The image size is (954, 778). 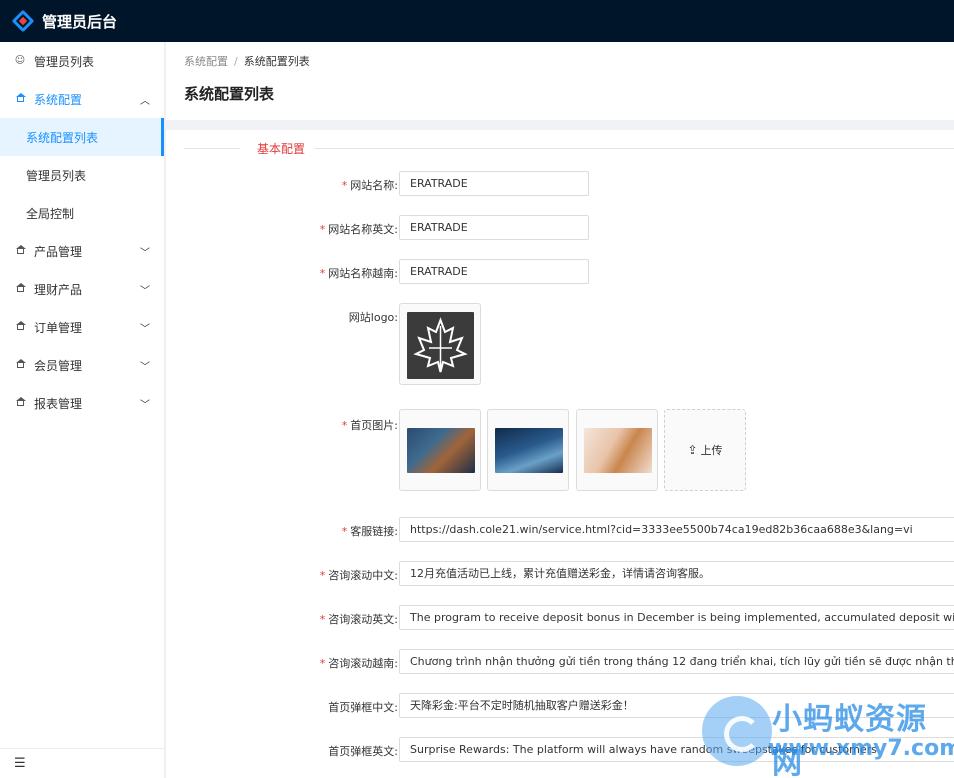 I want to click on sidebar-item-system-config: 系统配置 ︿, so click(x=82, y=99).